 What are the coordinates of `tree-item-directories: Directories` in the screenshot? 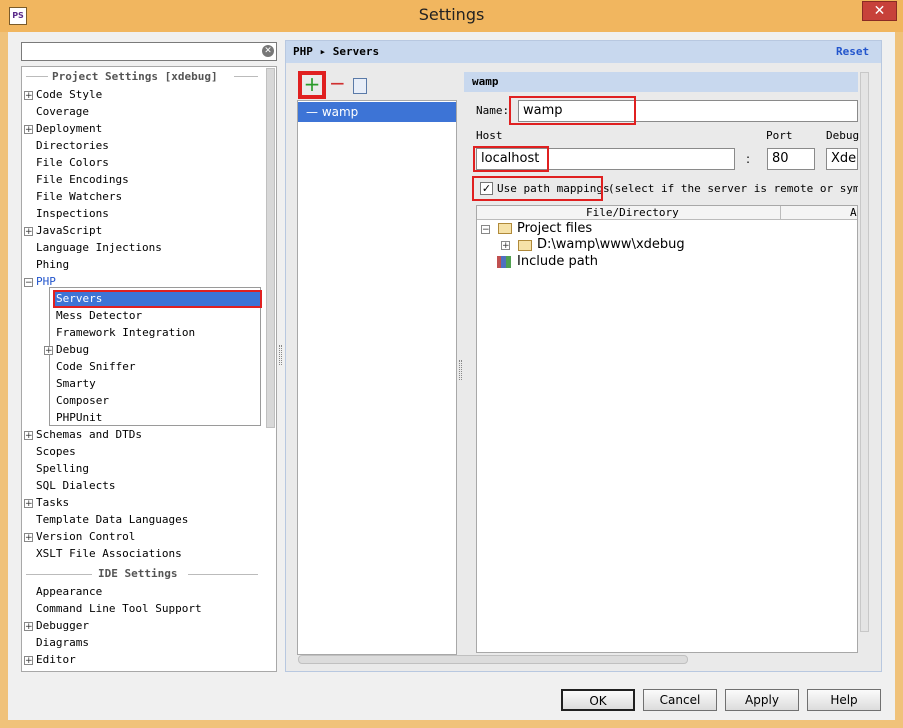 It's located at (72, 146).